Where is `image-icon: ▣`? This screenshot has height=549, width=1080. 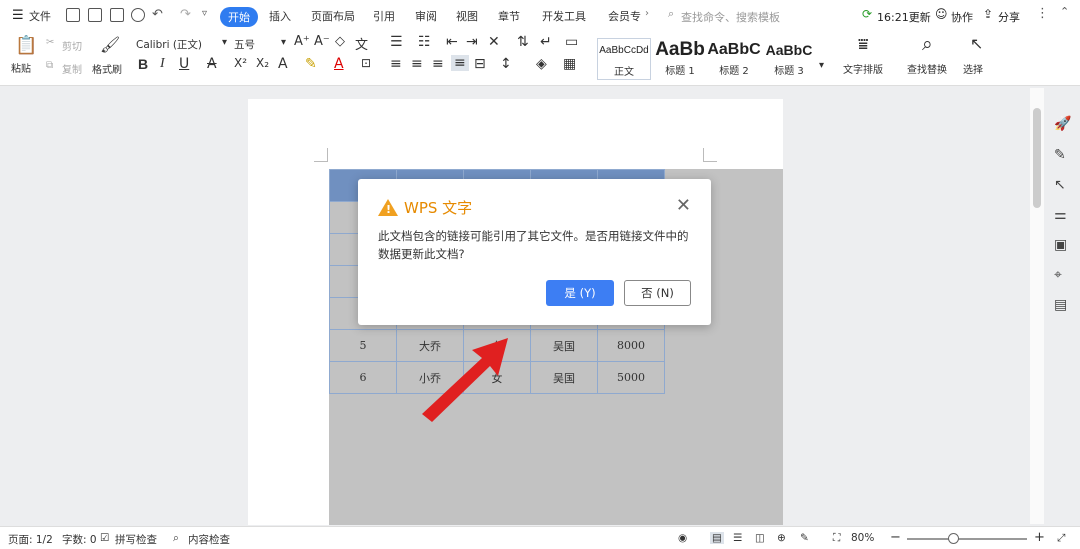
image-icon: ▣ is located at coordinates (1060, 245).